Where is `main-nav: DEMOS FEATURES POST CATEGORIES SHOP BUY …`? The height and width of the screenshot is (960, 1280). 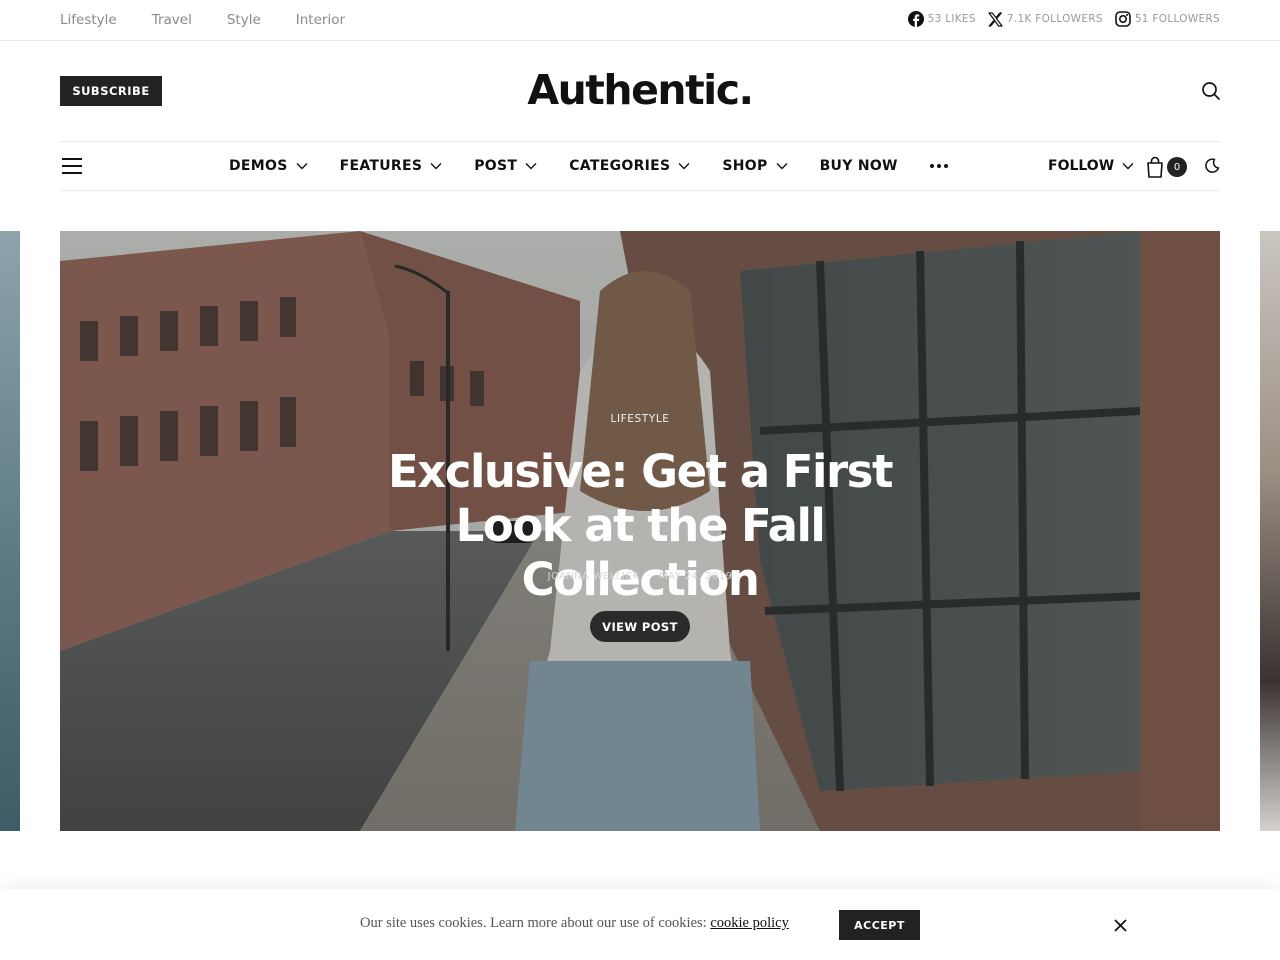
main-nav: DEMOS FEATURES POST CATEGORIES SHOP BUY … is located at coordinates (640, 166).